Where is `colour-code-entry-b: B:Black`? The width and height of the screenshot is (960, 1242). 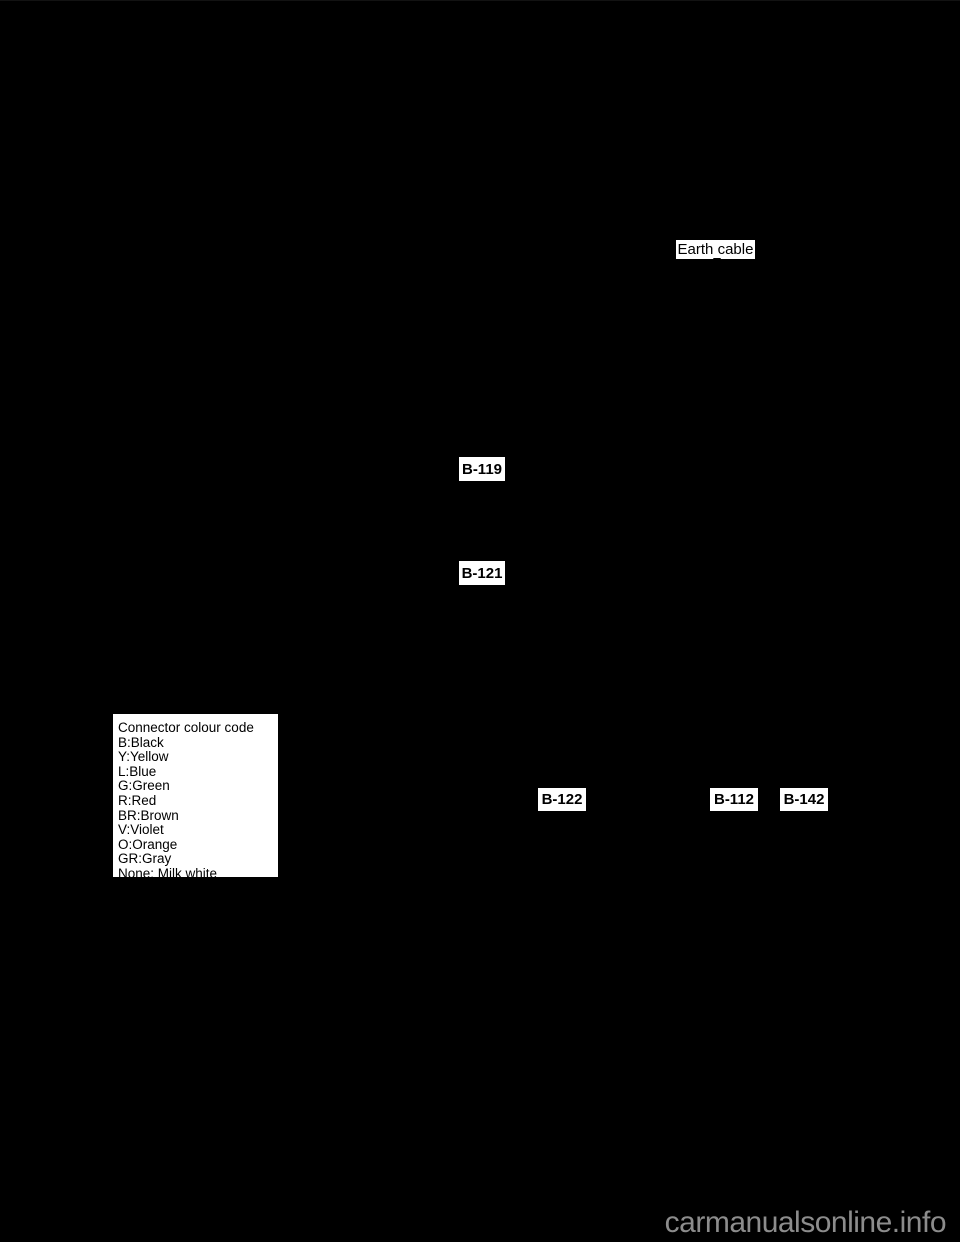
colour-code-entry-b: B:Black is located at coordinates (141, 742).